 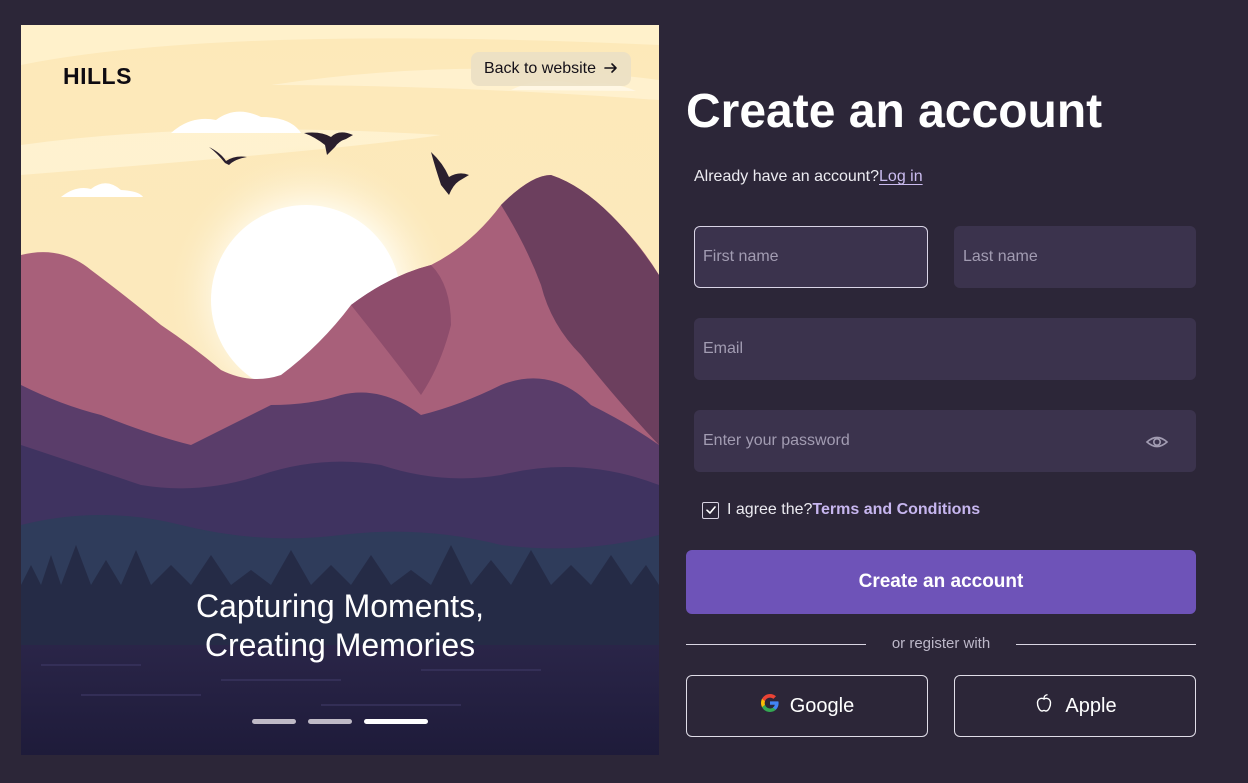 What do you see at coordinates (340, 626) in the screenshot?
I see `hero-tagline: Capturing Moments, Creating Memories` at bounding box center [340, 626].